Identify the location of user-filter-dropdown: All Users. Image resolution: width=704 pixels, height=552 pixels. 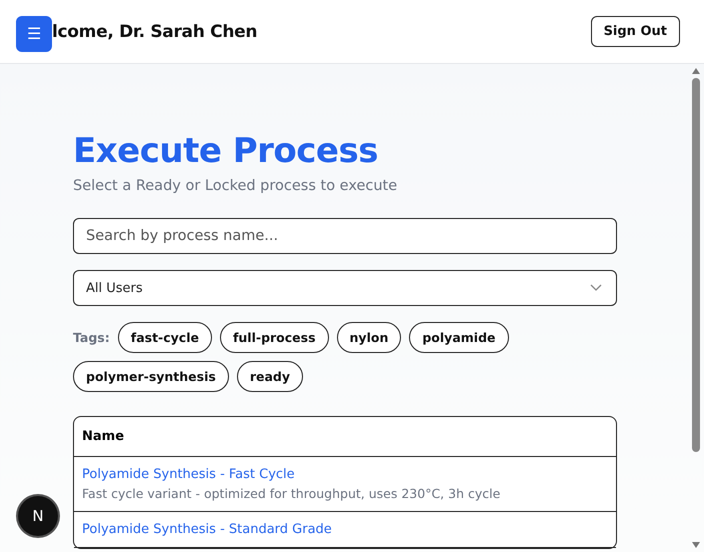
(345, 288).